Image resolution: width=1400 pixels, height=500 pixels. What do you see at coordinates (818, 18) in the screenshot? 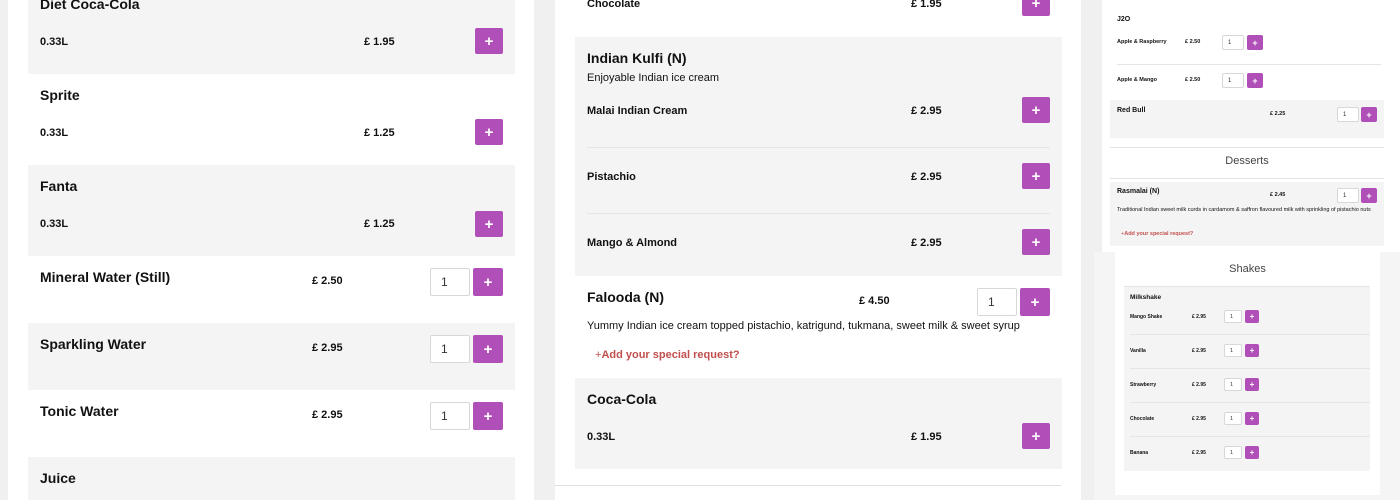
I see `menu-variant-chocolate: Chocolate £ 1.95 +` at bounding box center [818, 18].